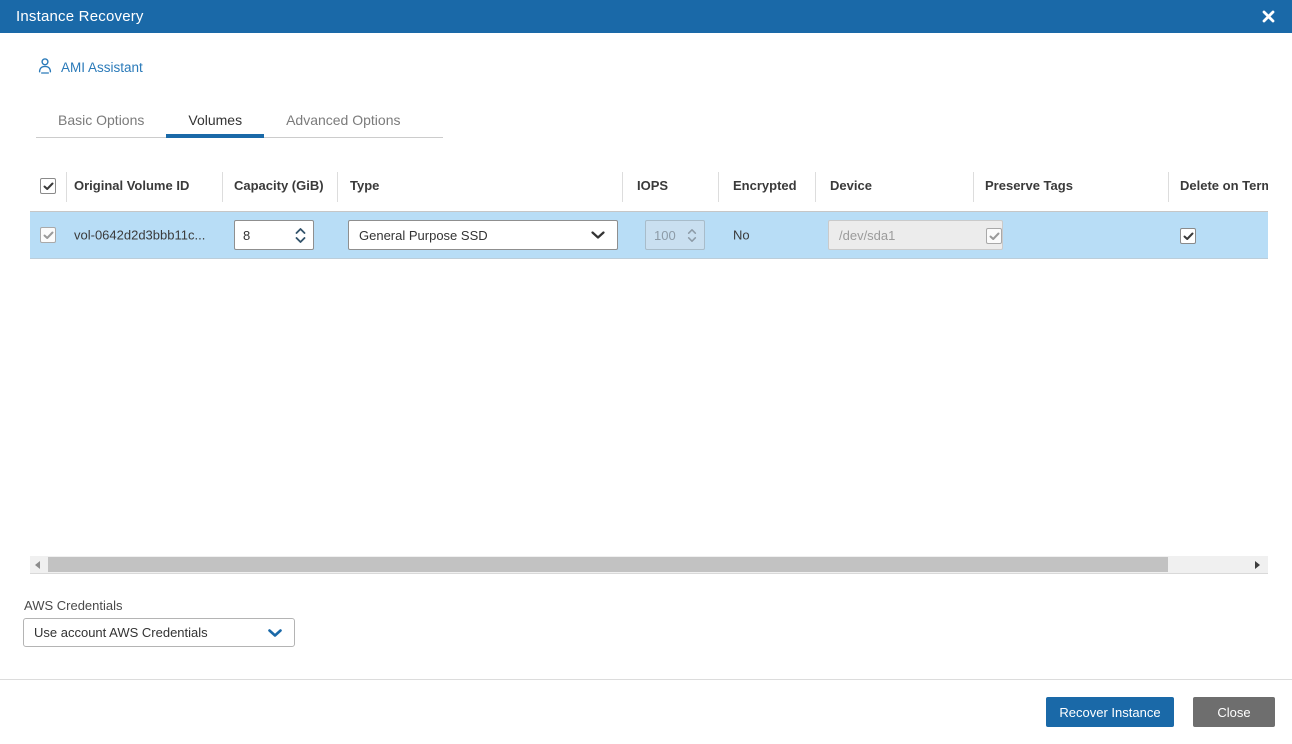 This screenshot has width=1292, height=744. What do you see at coordinates (1029, 185) in the screenshot?
I see `column-header-preserve-tags: Preserve Tags` at bounding box center [1029, 185].